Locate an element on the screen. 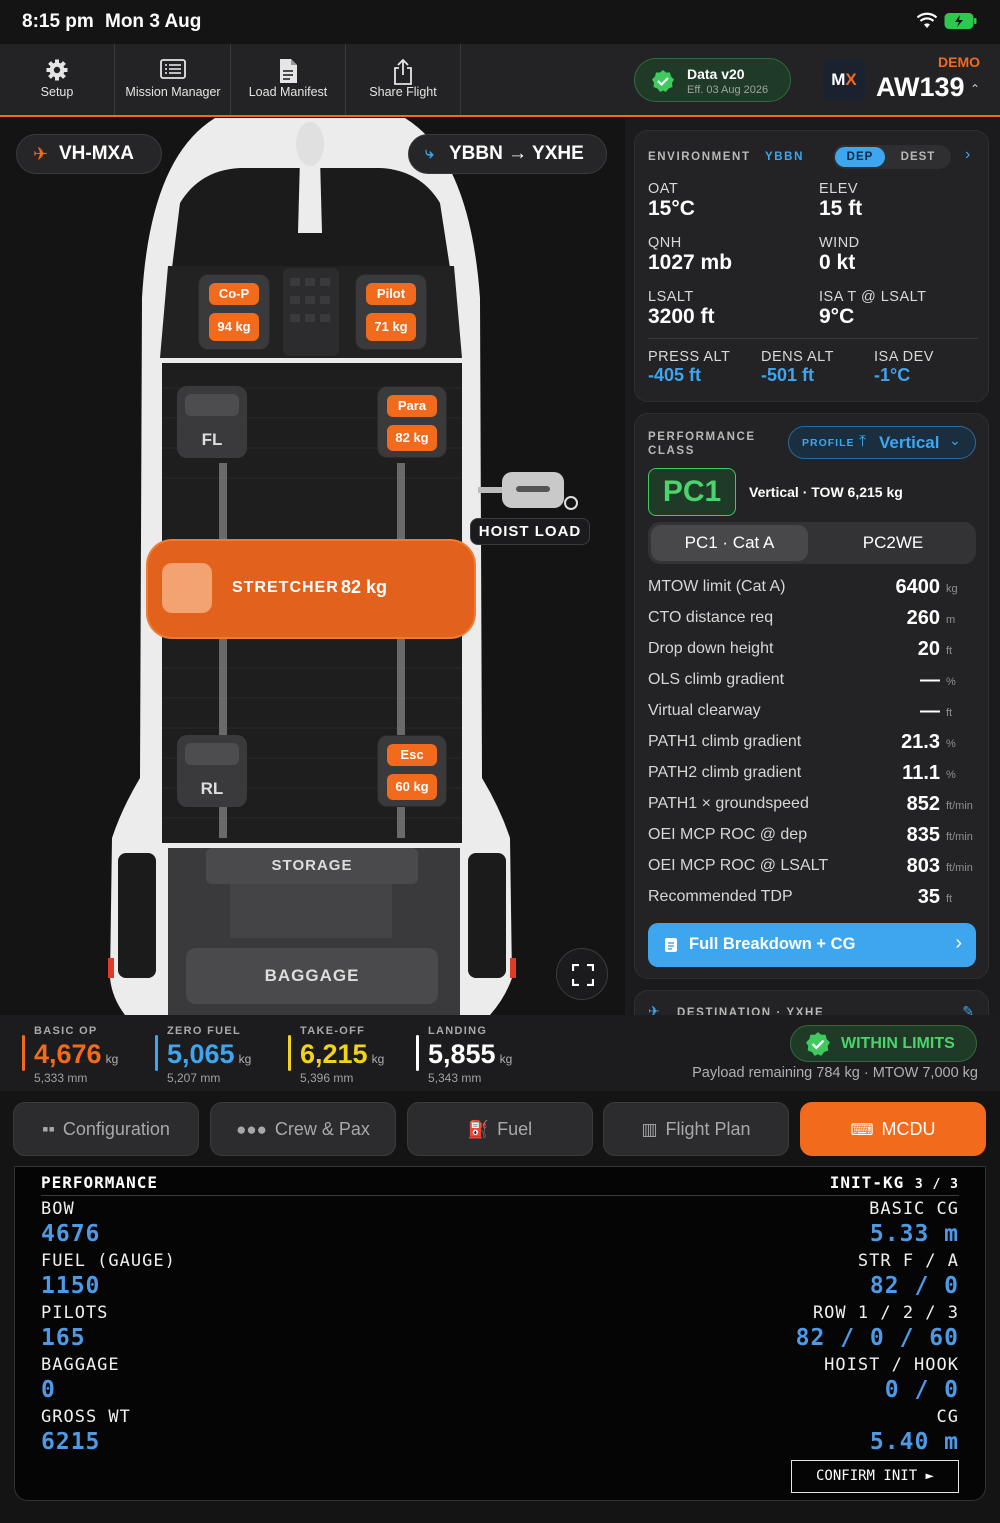 The width and height of the screenshot is (1000, 1523). segment-pc1-cat-a: PC1 · Cat A is located at coordinates (729, 543).